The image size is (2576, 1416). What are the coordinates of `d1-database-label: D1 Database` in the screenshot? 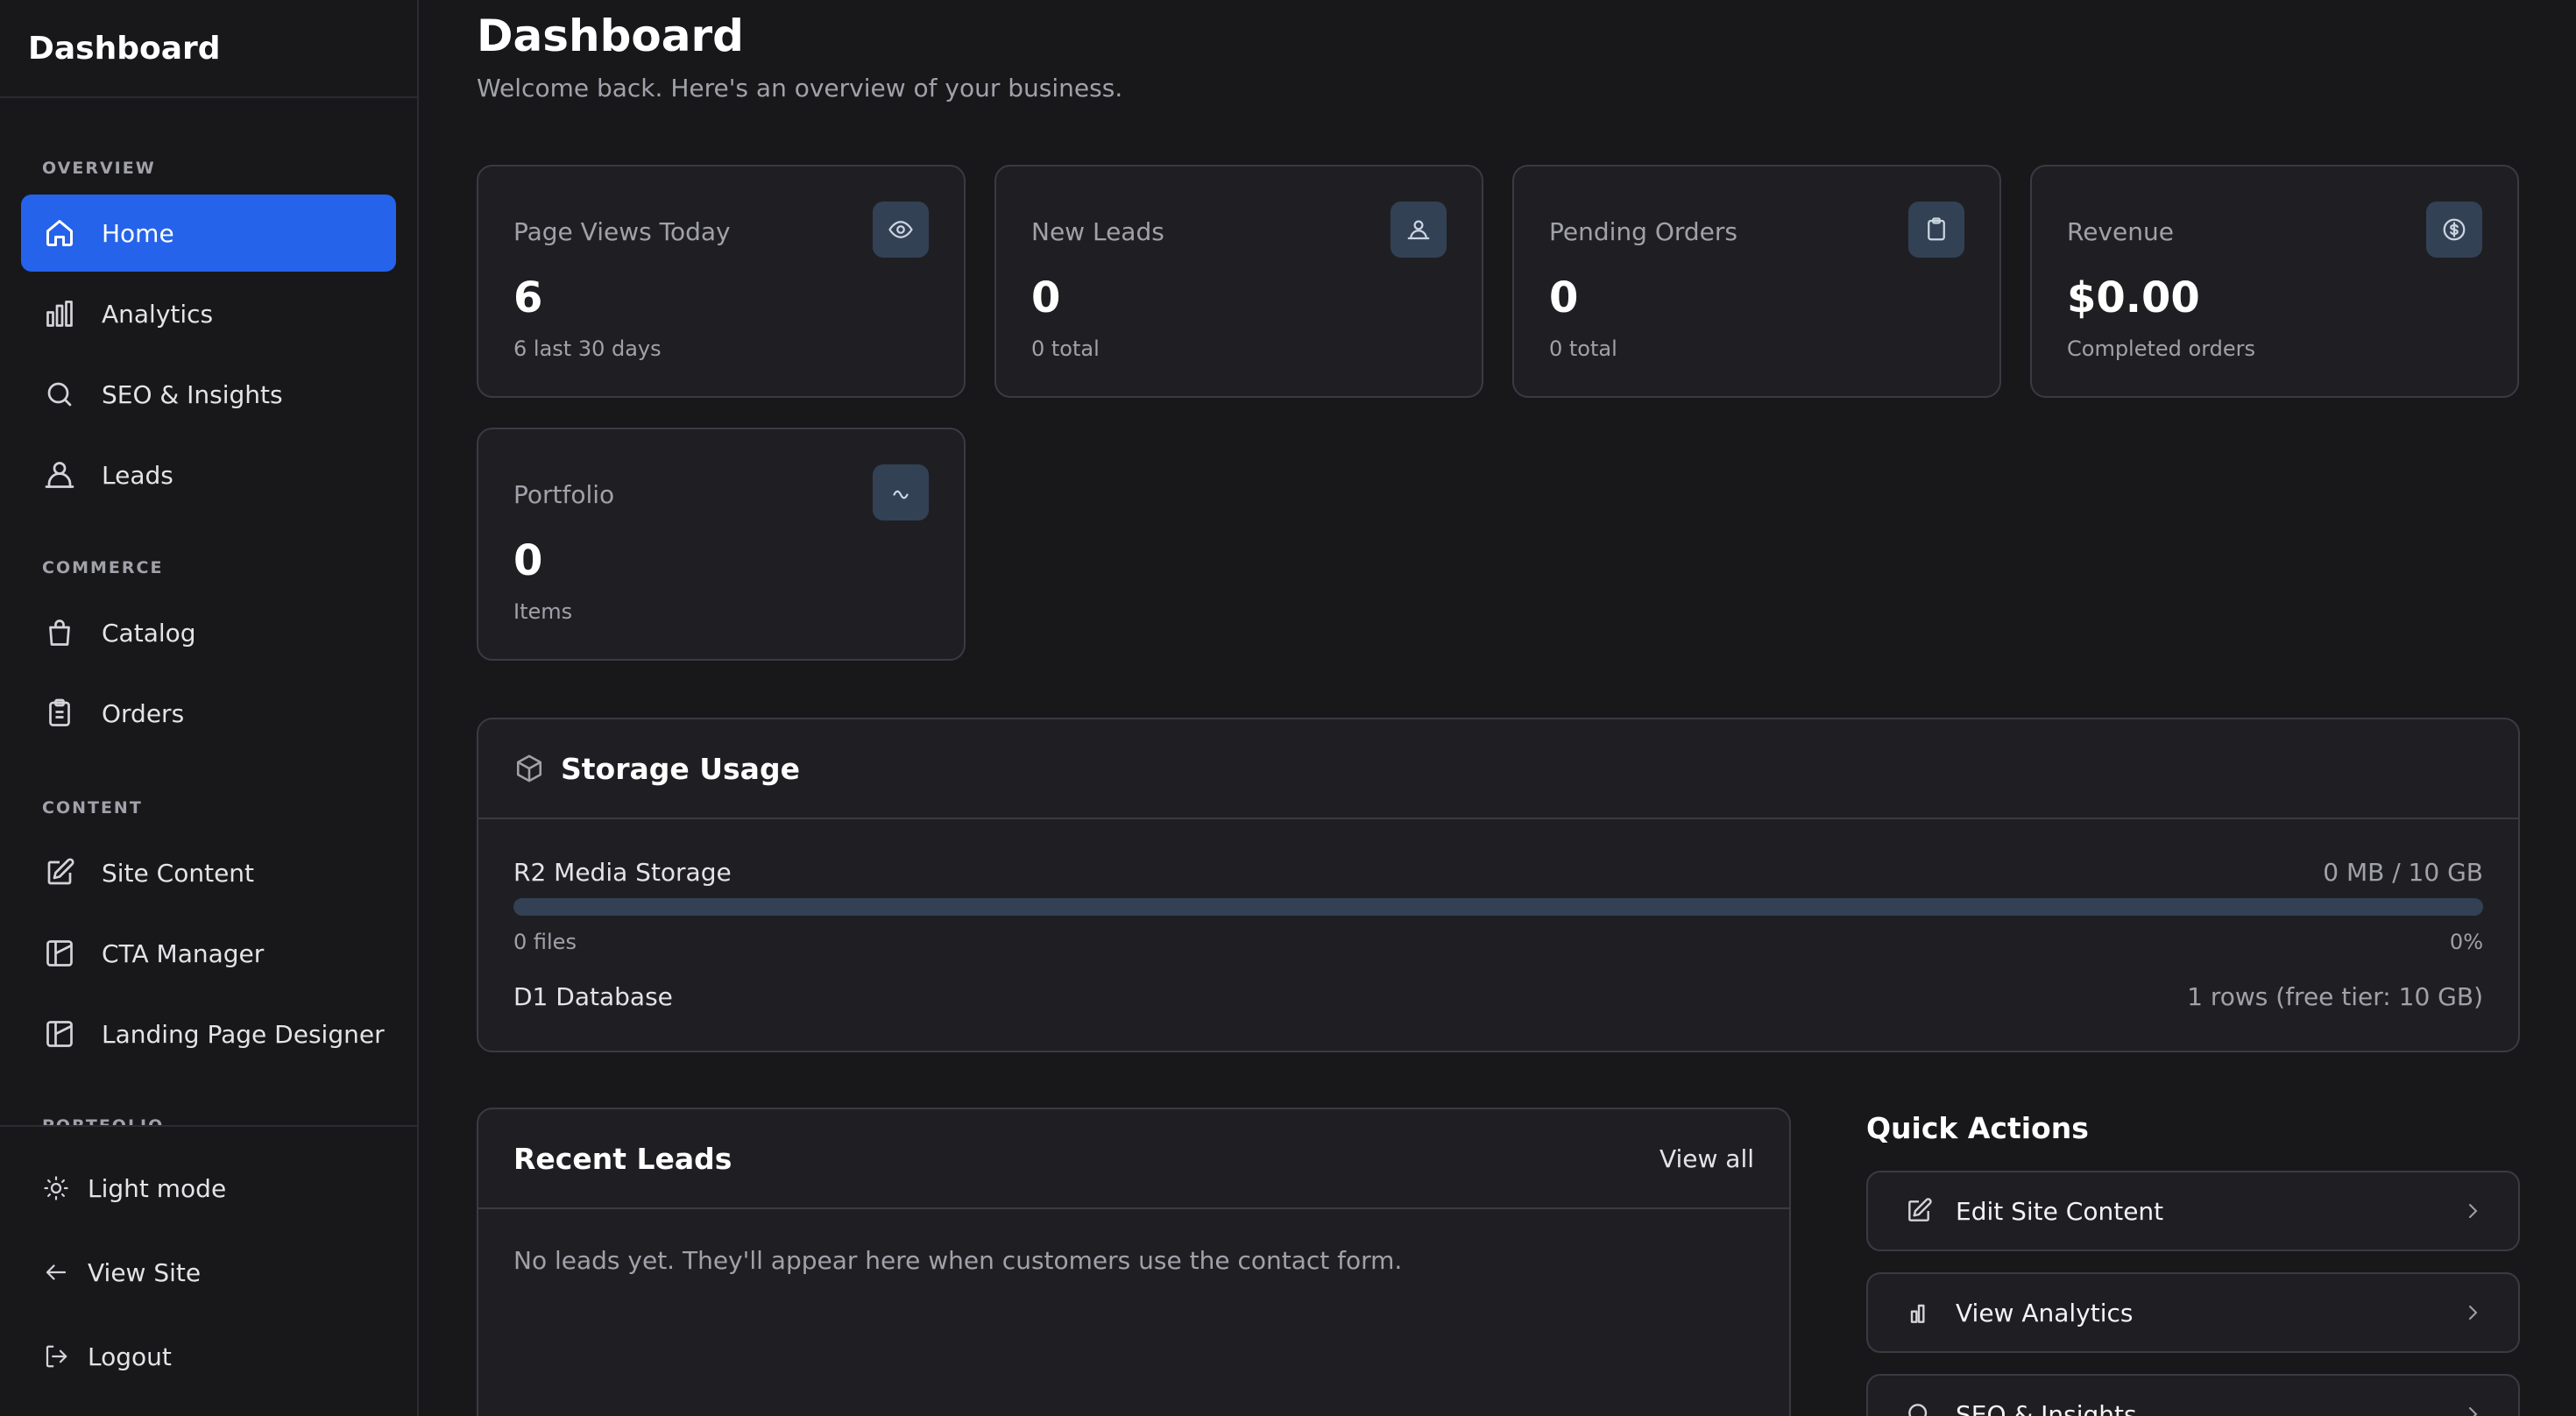 It's located at (593, 996).